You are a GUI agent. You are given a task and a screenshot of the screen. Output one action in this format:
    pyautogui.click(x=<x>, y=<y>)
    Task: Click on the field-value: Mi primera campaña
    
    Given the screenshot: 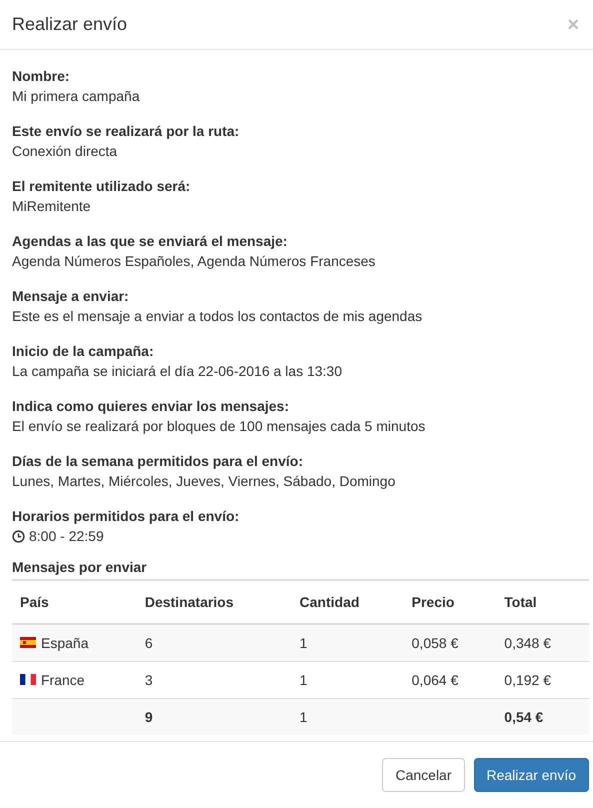 What is the action you would take?
    pyautogui.click(x=76, y=96)
    